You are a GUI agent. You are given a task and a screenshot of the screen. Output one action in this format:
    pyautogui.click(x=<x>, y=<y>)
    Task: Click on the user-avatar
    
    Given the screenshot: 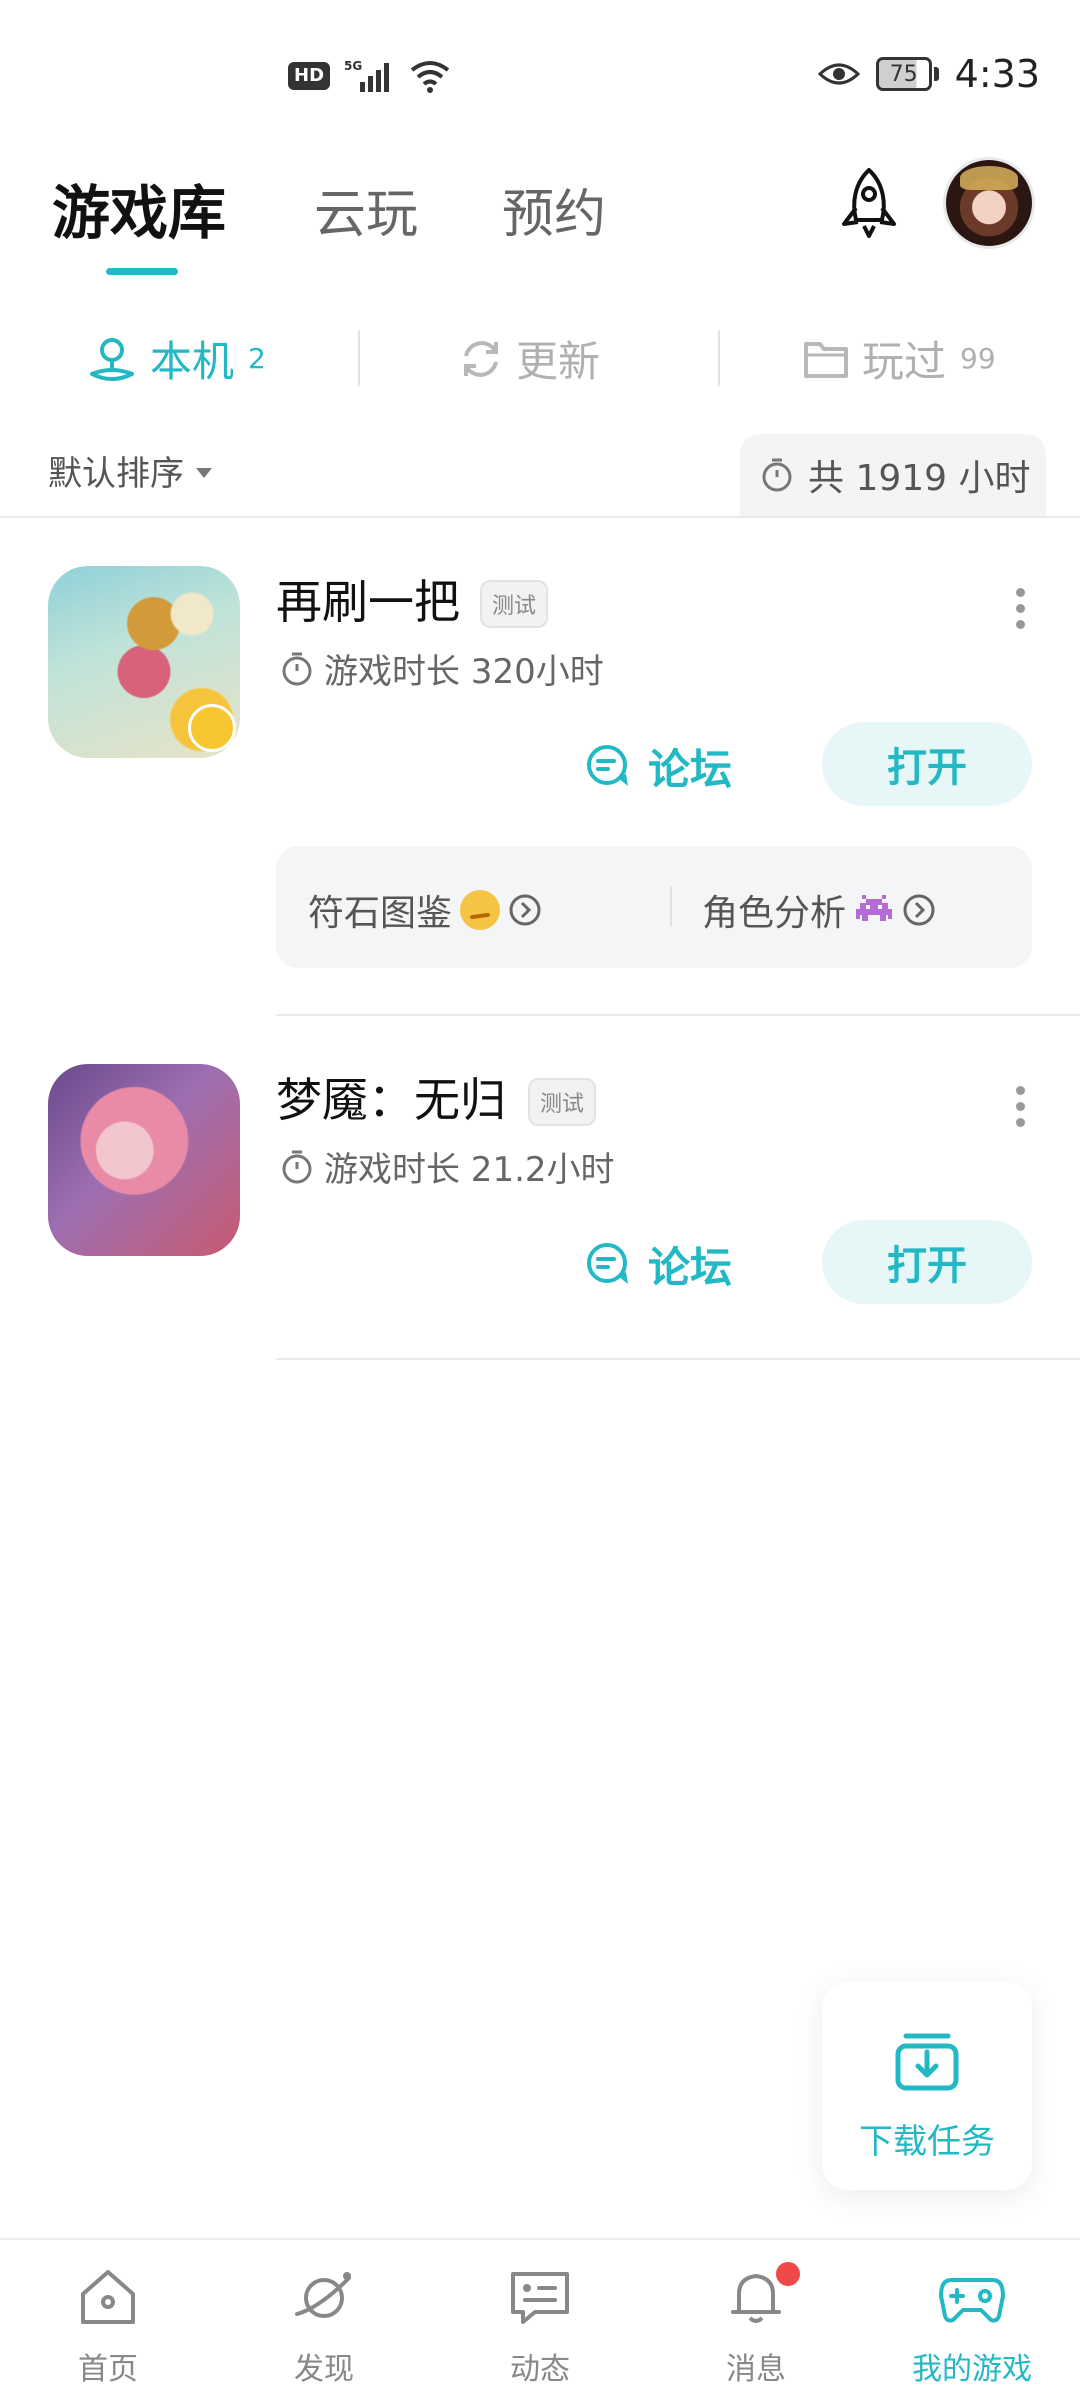 What is the action you would take?
    pyautogui.click(x=989, y=203)
    